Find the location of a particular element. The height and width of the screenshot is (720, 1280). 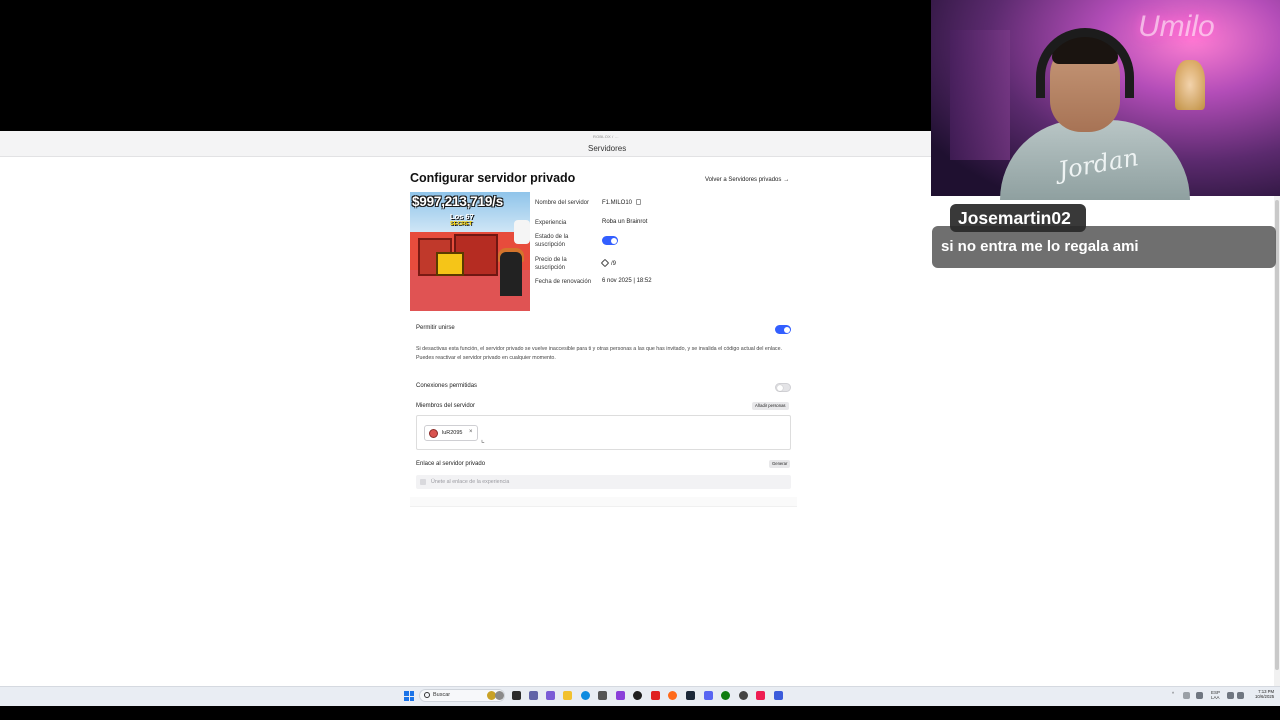

mouse-cursor-icon: ⌞ is located at coordinates (483, 439).